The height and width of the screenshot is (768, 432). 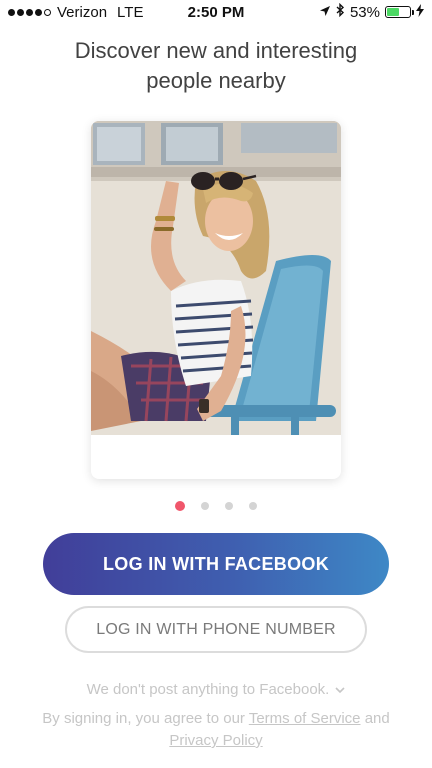 I want to click on status-left: Verizon LTE, so click(x=83, y=12).